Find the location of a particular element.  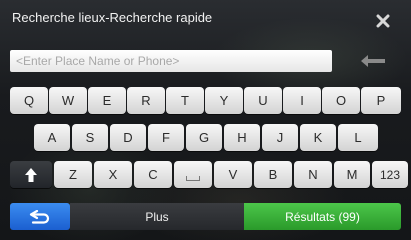

key-label: H is located at coordinates (242, 137).